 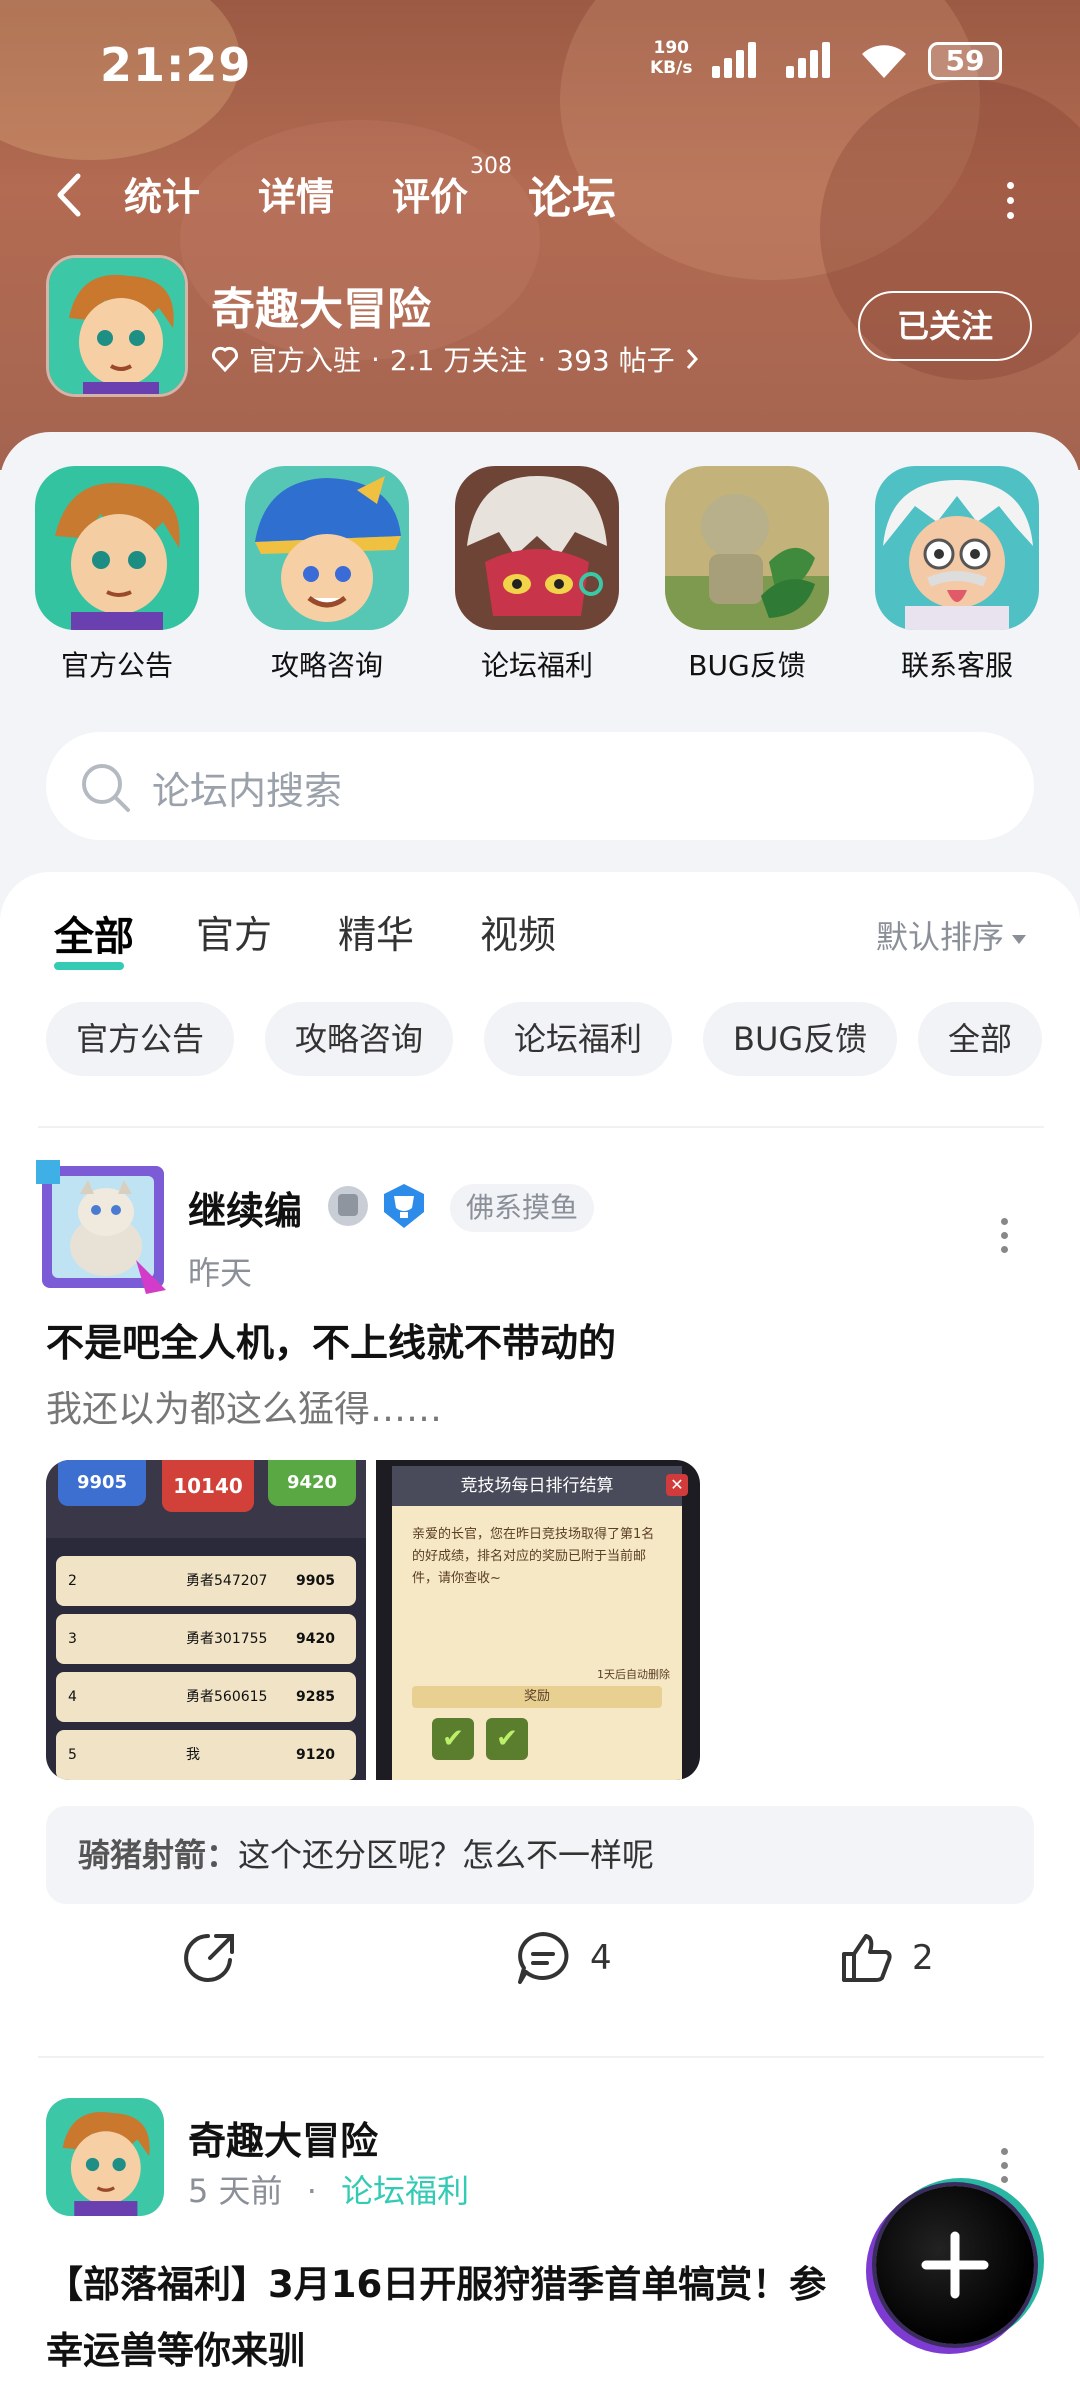 What do you see at coordinates (522, 1208) in the screenshot?
I see `user-tag: 佛系摸鱼` at bounding box center [522, 1208].